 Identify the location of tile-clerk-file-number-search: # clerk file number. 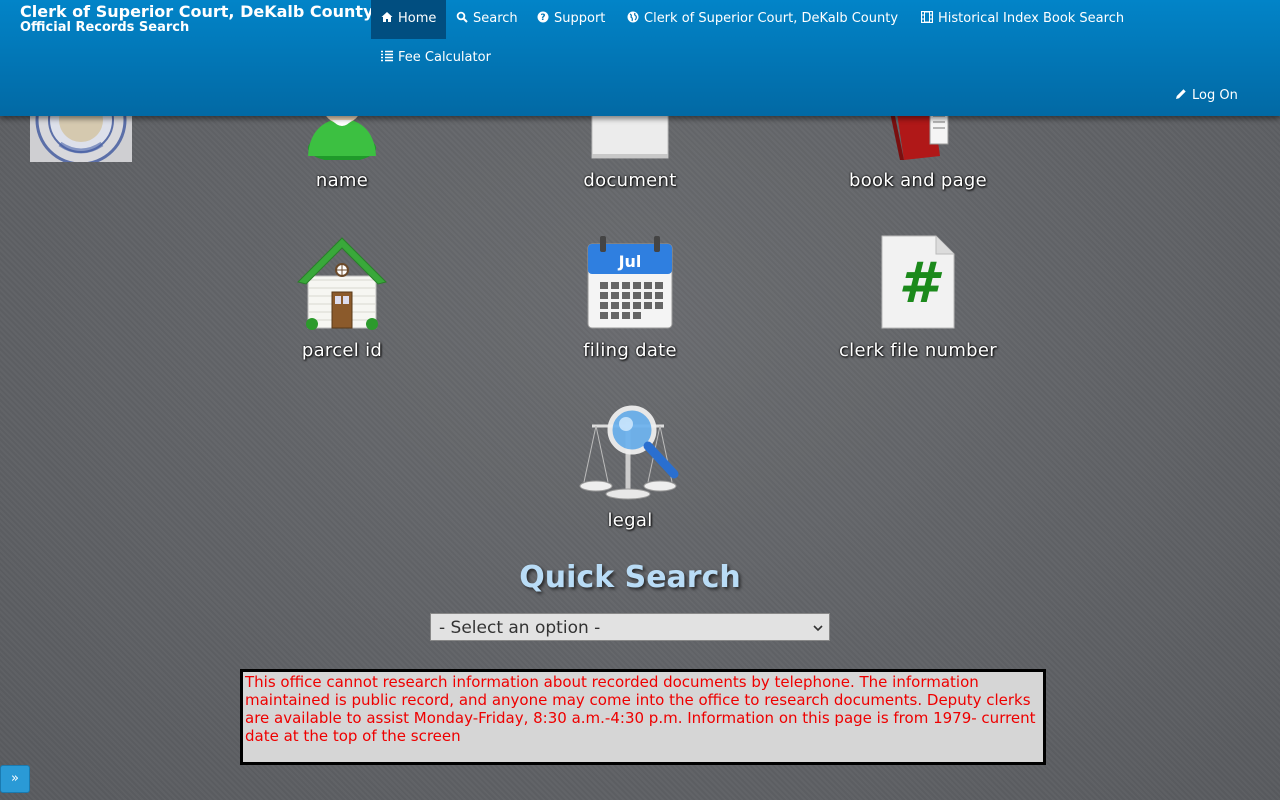
(918, 299).